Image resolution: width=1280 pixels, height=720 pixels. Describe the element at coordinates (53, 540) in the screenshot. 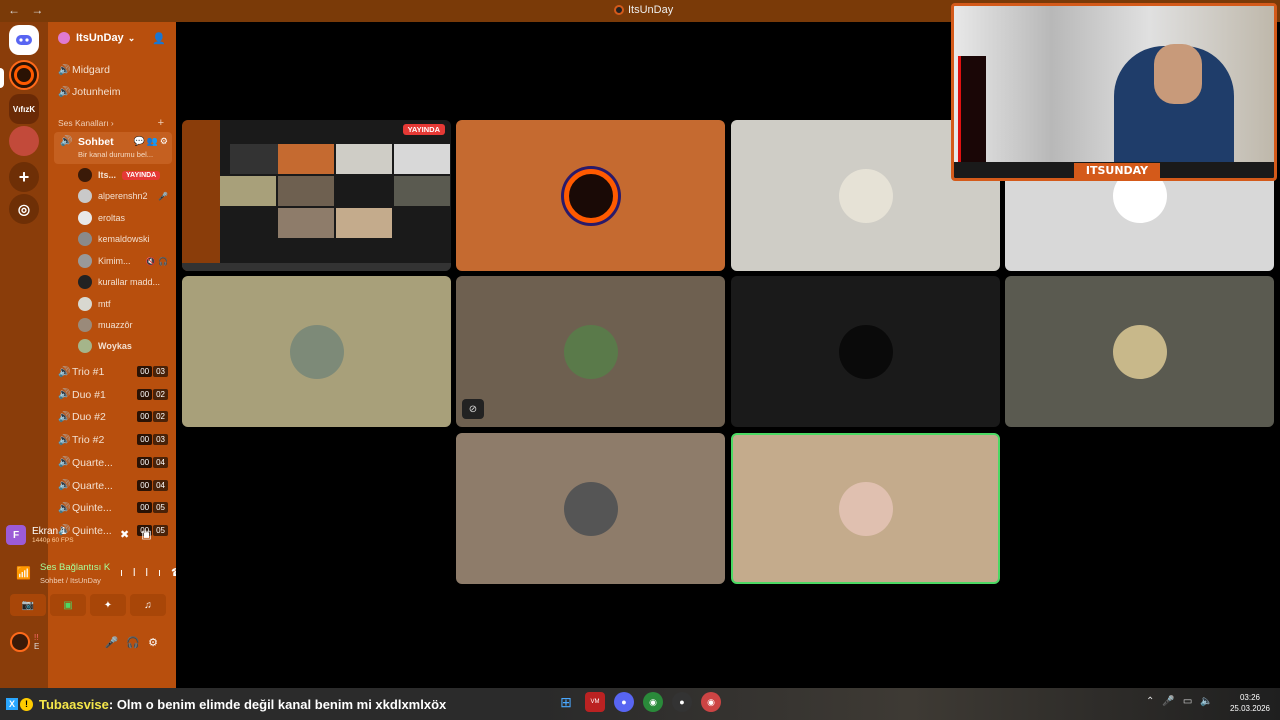

I see `screen-share-quality: 1440p 60 FPS` at that location.